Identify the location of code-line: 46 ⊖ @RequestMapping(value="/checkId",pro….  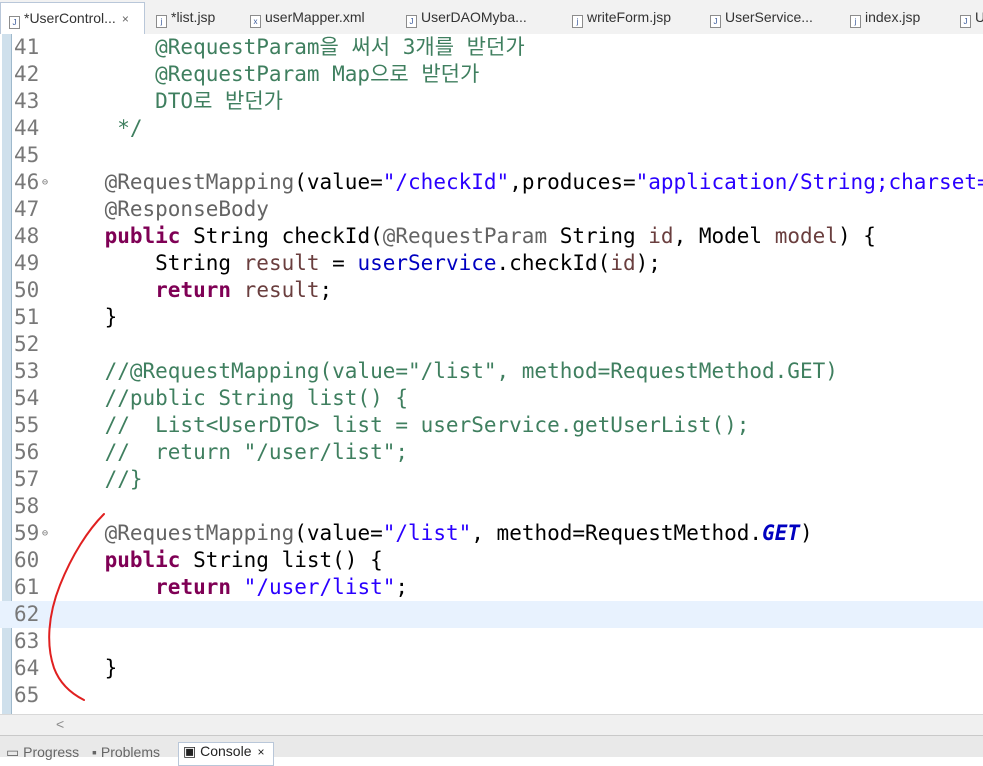
(491, 182).